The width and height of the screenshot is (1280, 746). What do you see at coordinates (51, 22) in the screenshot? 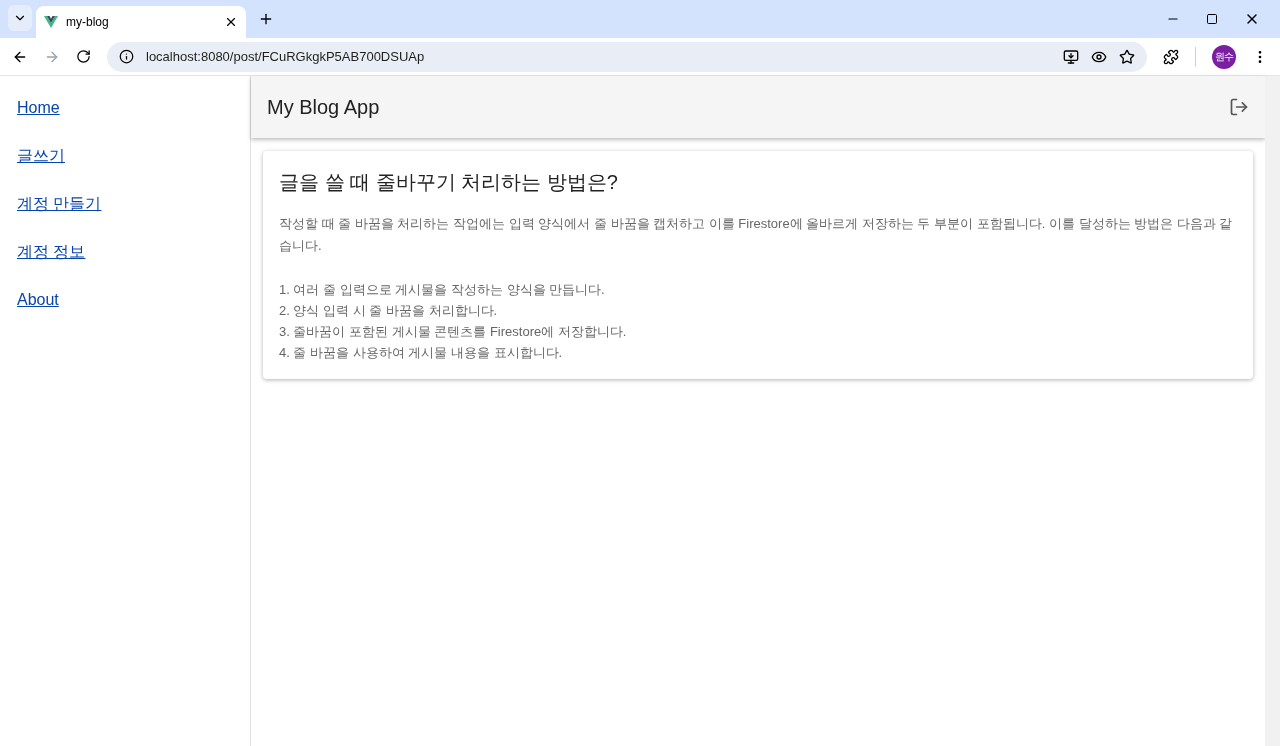
I see `v-logo-icon` at bounding box center [51, 22].